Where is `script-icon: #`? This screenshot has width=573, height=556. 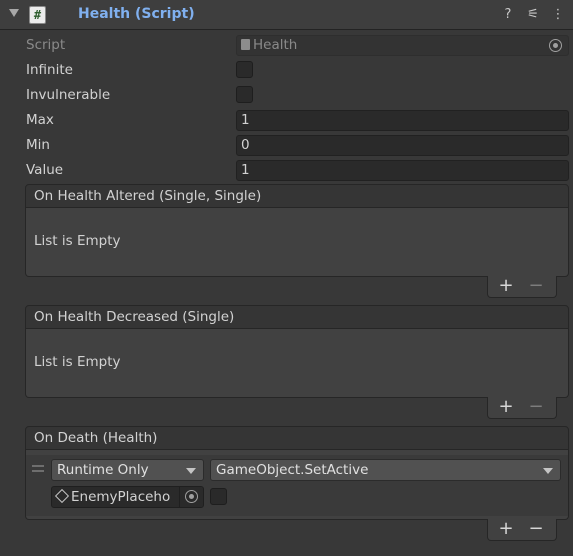 script-icon: # is located at coordinates (37, 15).